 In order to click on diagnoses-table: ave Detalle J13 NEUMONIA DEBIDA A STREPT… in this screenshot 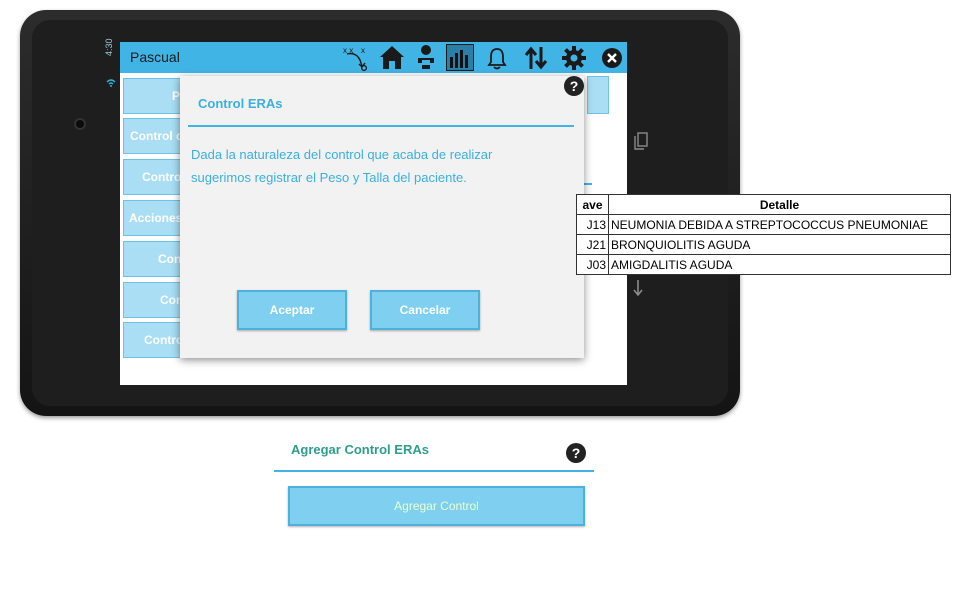, I will do `click(763, 234)`.